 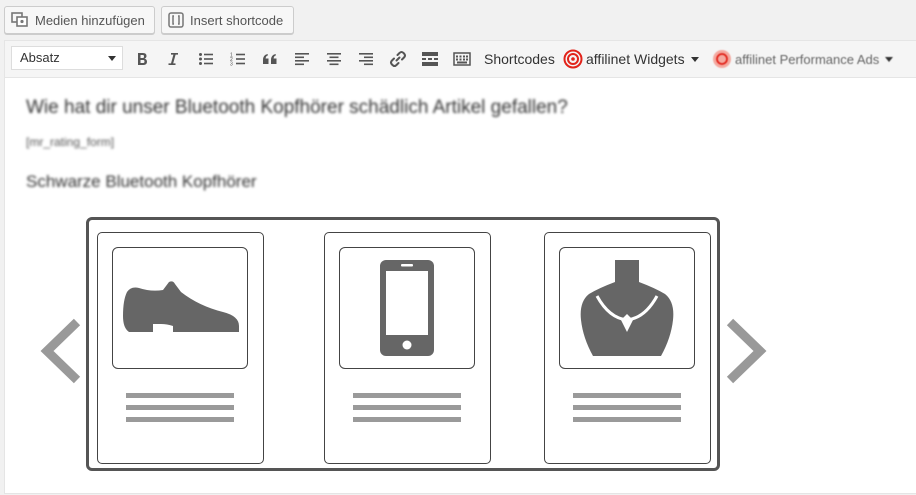 I want to click on affilinet-ads-logo-icon, so click(x=722, y=59).